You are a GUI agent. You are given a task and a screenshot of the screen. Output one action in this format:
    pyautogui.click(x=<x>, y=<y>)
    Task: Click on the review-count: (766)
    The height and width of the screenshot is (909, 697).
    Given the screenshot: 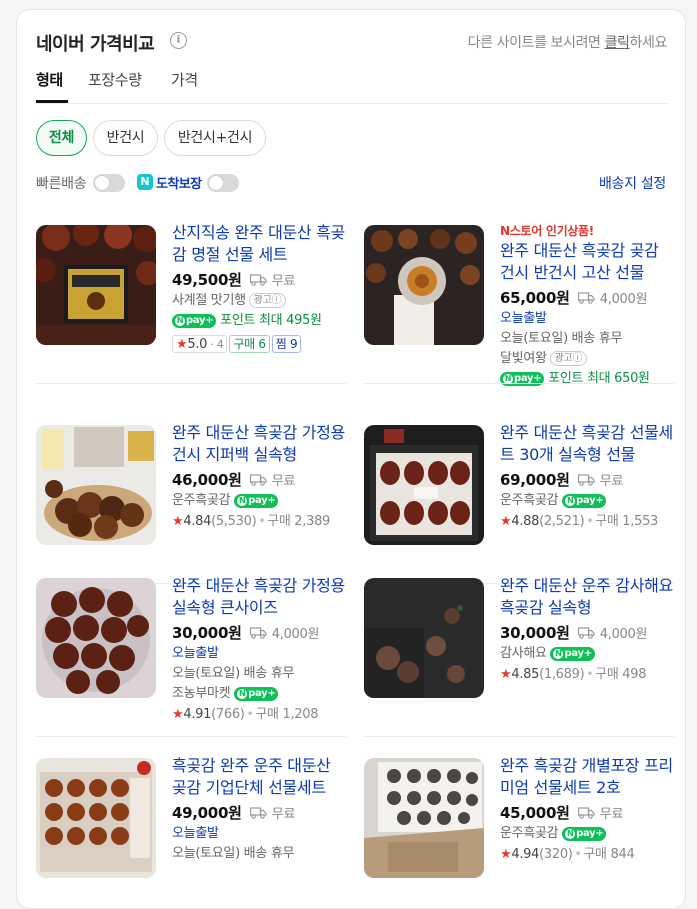 What is the action you would take?
    pyautogui.click(x=228, y=714)
    